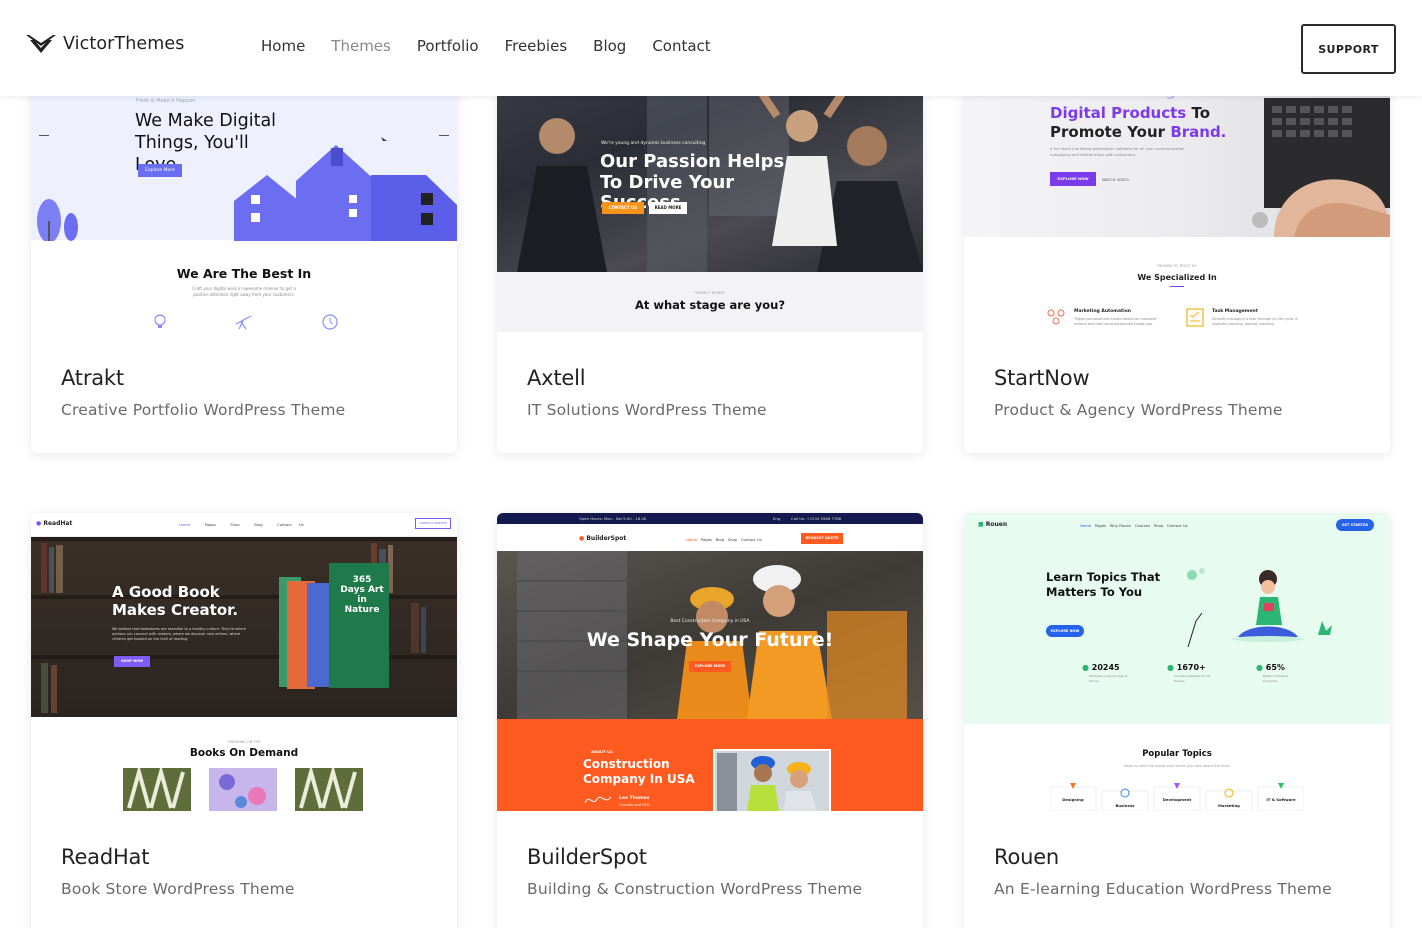  I want to click on engineers-photo-icon, so click(772, 780).